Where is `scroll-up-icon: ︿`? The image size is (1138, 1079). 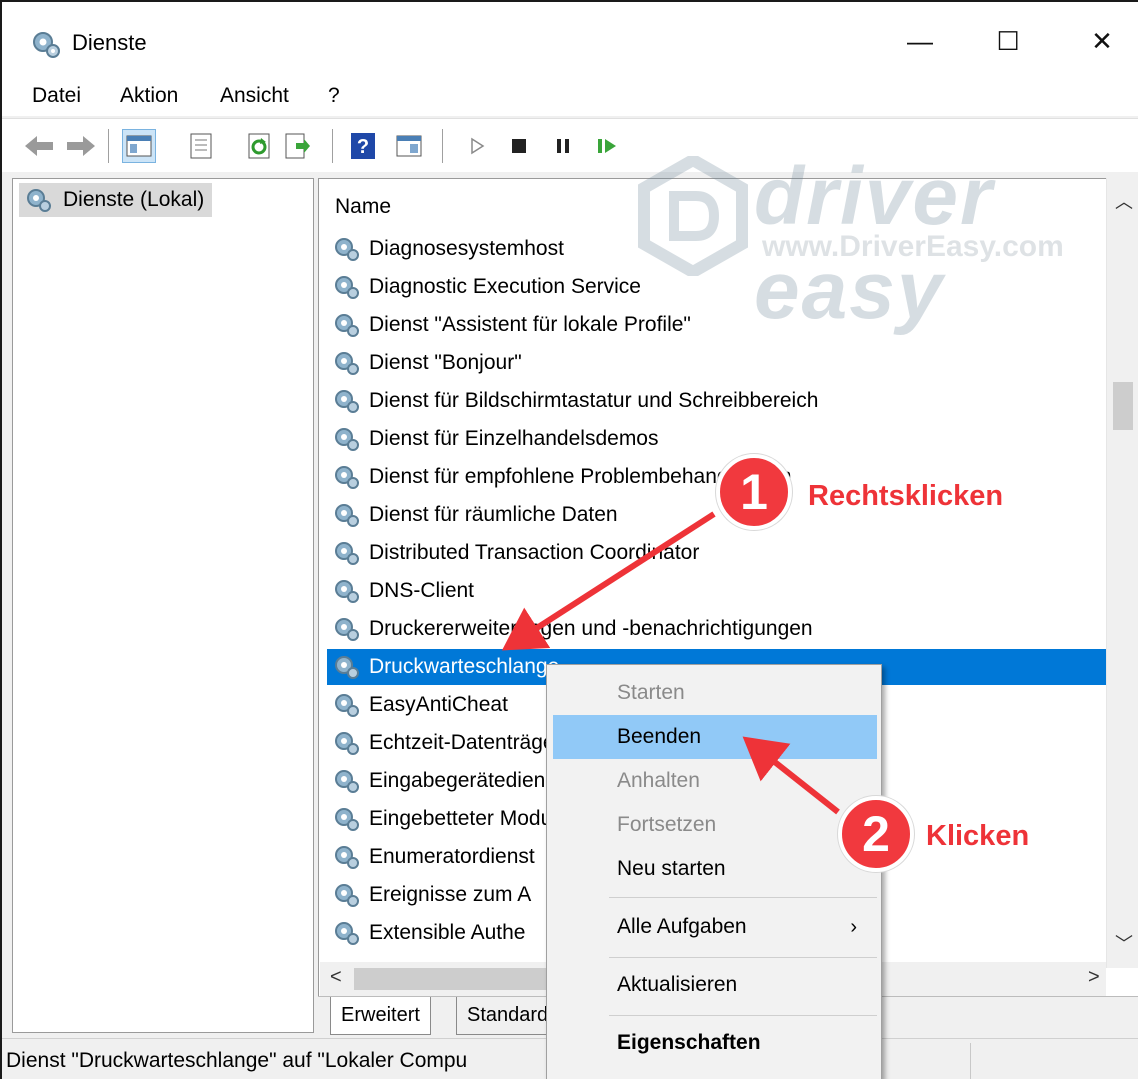
scroll-up-icon: ︿ is located at coordinates (1124, 201).